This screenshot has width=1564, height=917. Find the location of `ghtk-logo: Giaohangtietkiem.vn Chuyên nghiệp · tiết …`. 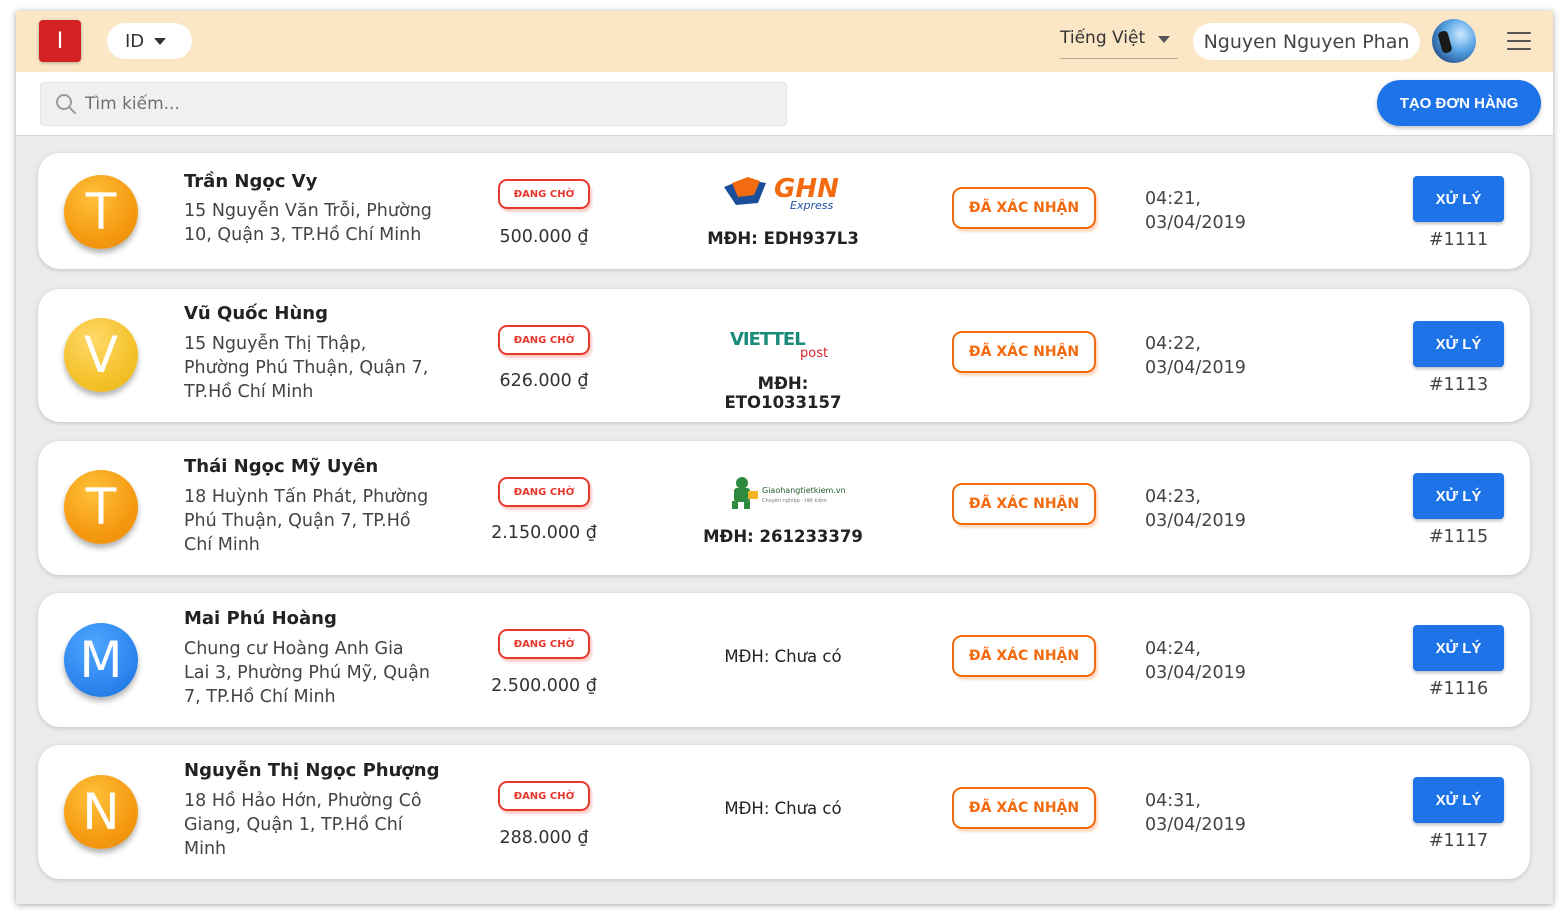

ghtk-logo: Giaohangtietkiem.vn Chuyên nghiệp · tiết … is located at coordinates (783, 492).